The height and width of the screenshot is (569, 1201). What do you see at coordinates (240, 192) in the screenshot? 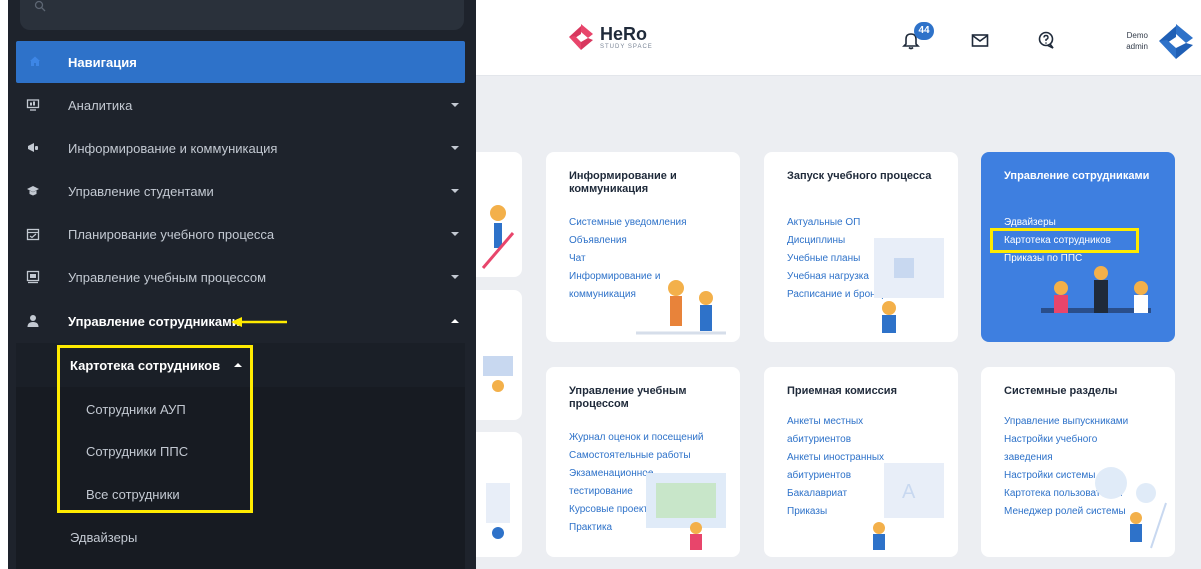
I see `sidebar-item-students: Управление студентами` at bounding box center [240, 192].